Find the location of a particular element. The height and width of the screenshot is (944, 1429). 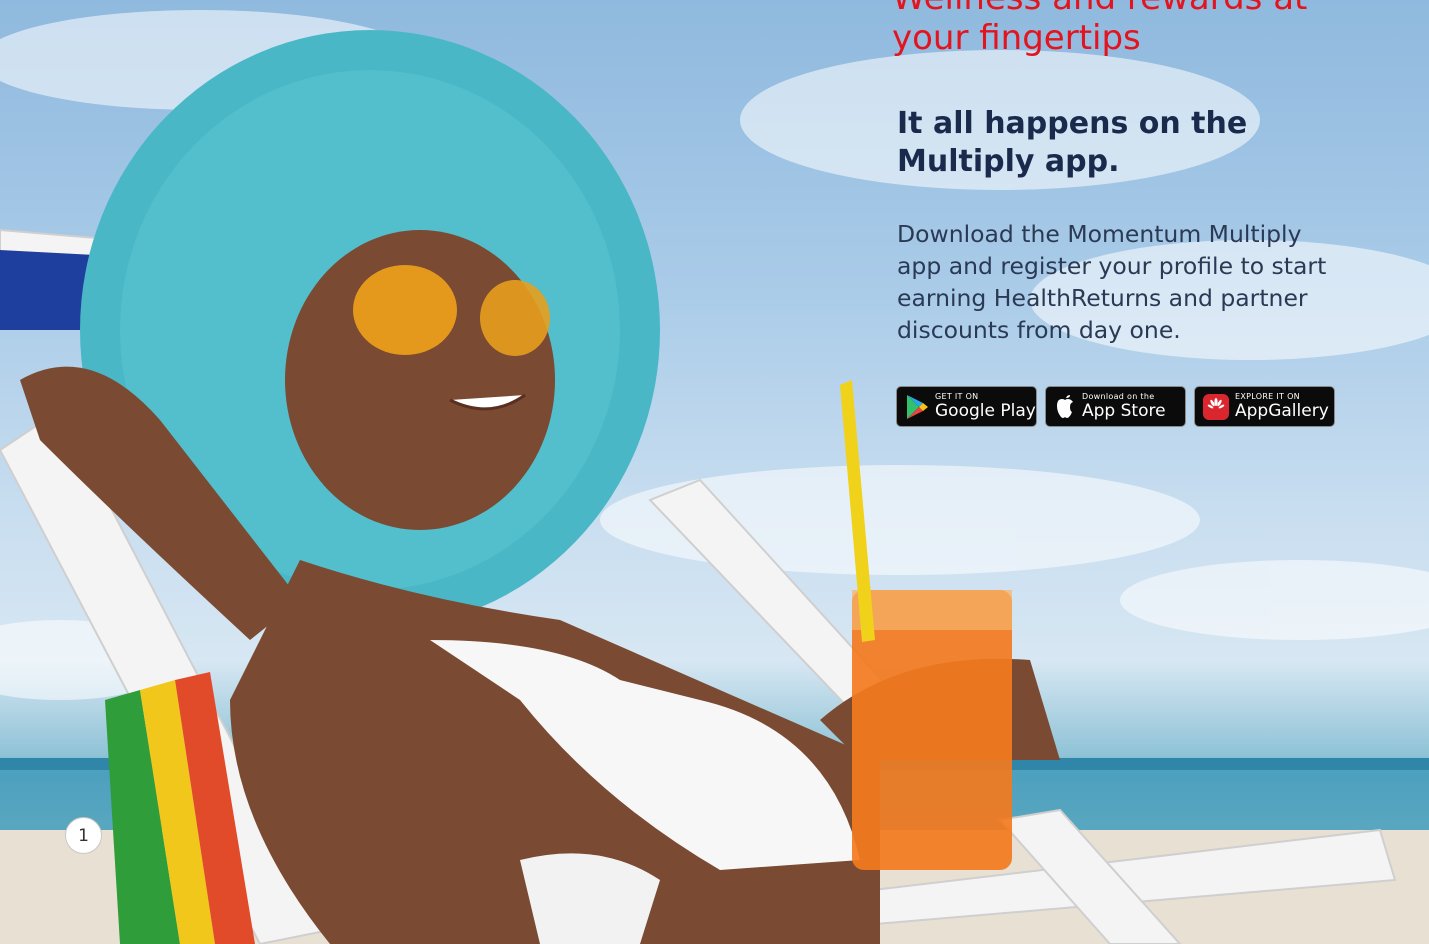

google-play-button: GET IT ON Google Play is located at coordinates (966, 406).